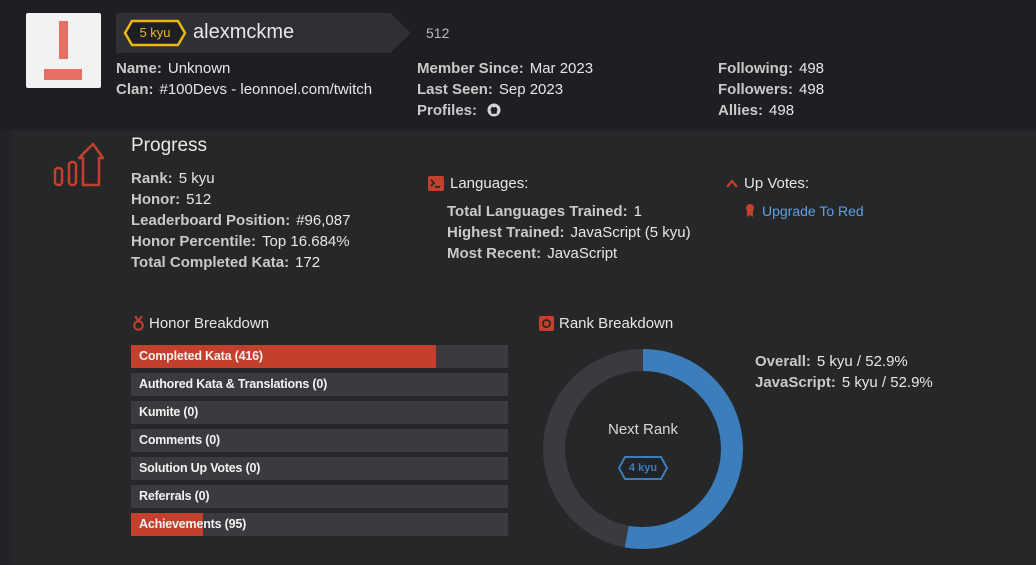 The height and width of the screenshot is (565, 1036). I want to click on info-last-seen-key: Last Seen:, so click(455, 89).